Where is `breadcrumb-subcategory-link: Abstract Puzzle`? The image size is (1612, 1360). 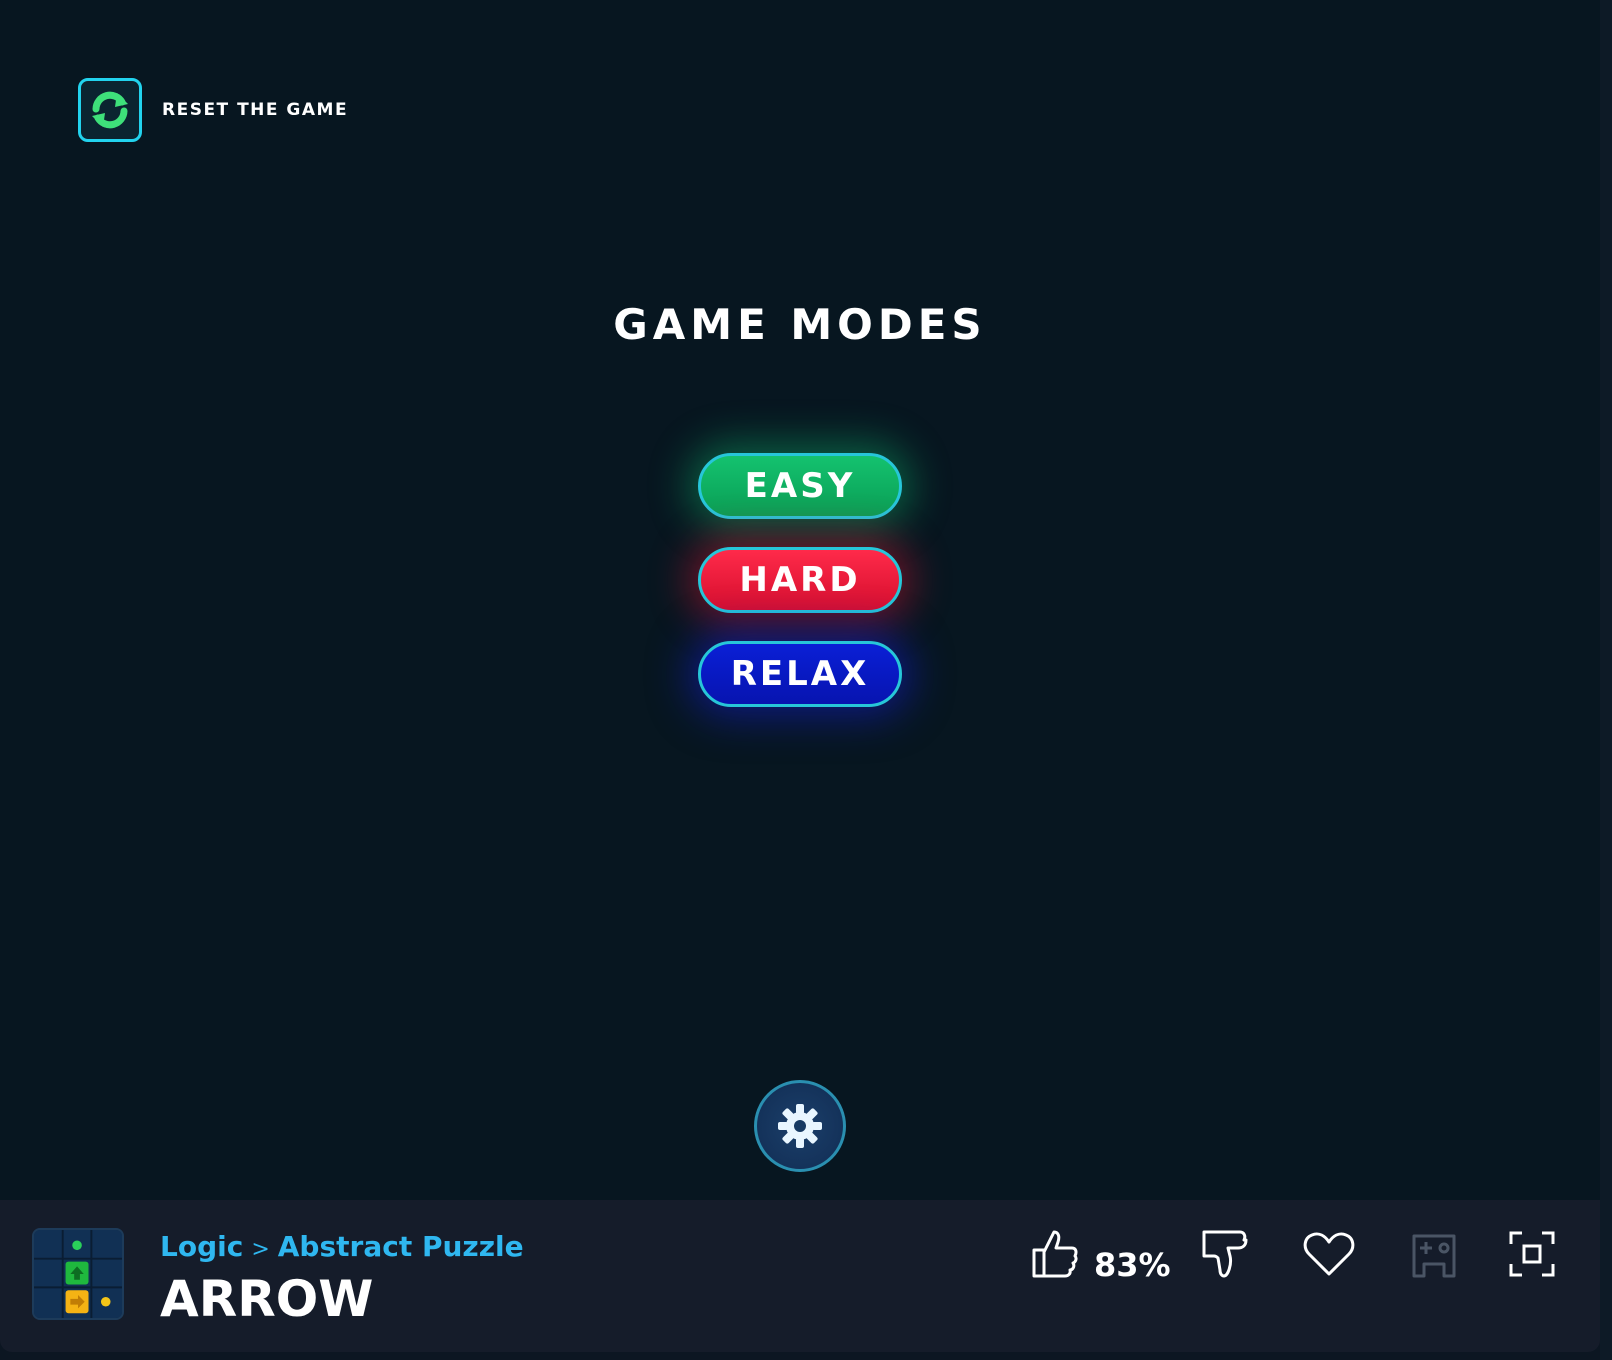 breadcrumb-subcategory-link: Abstract Puzzle is located at coordinates (401, 1246).